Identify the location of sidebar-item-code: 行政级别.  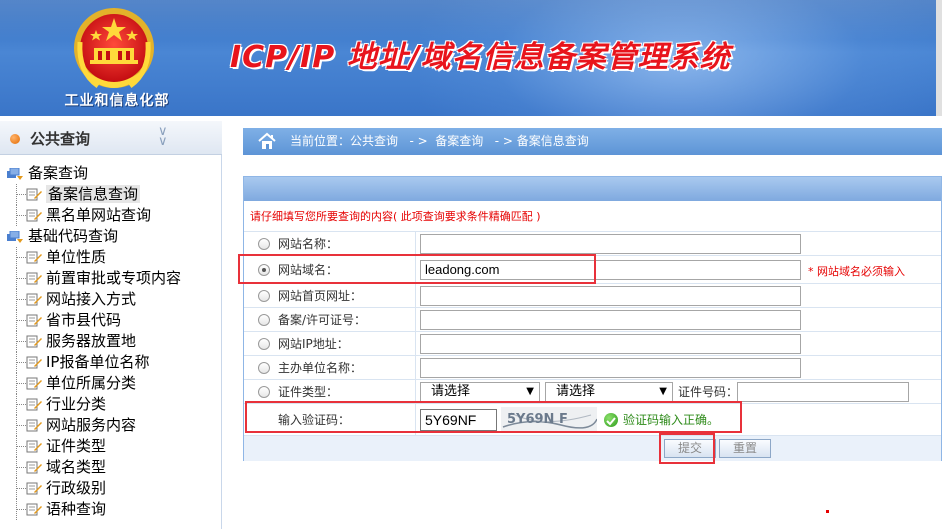
(111, 488).